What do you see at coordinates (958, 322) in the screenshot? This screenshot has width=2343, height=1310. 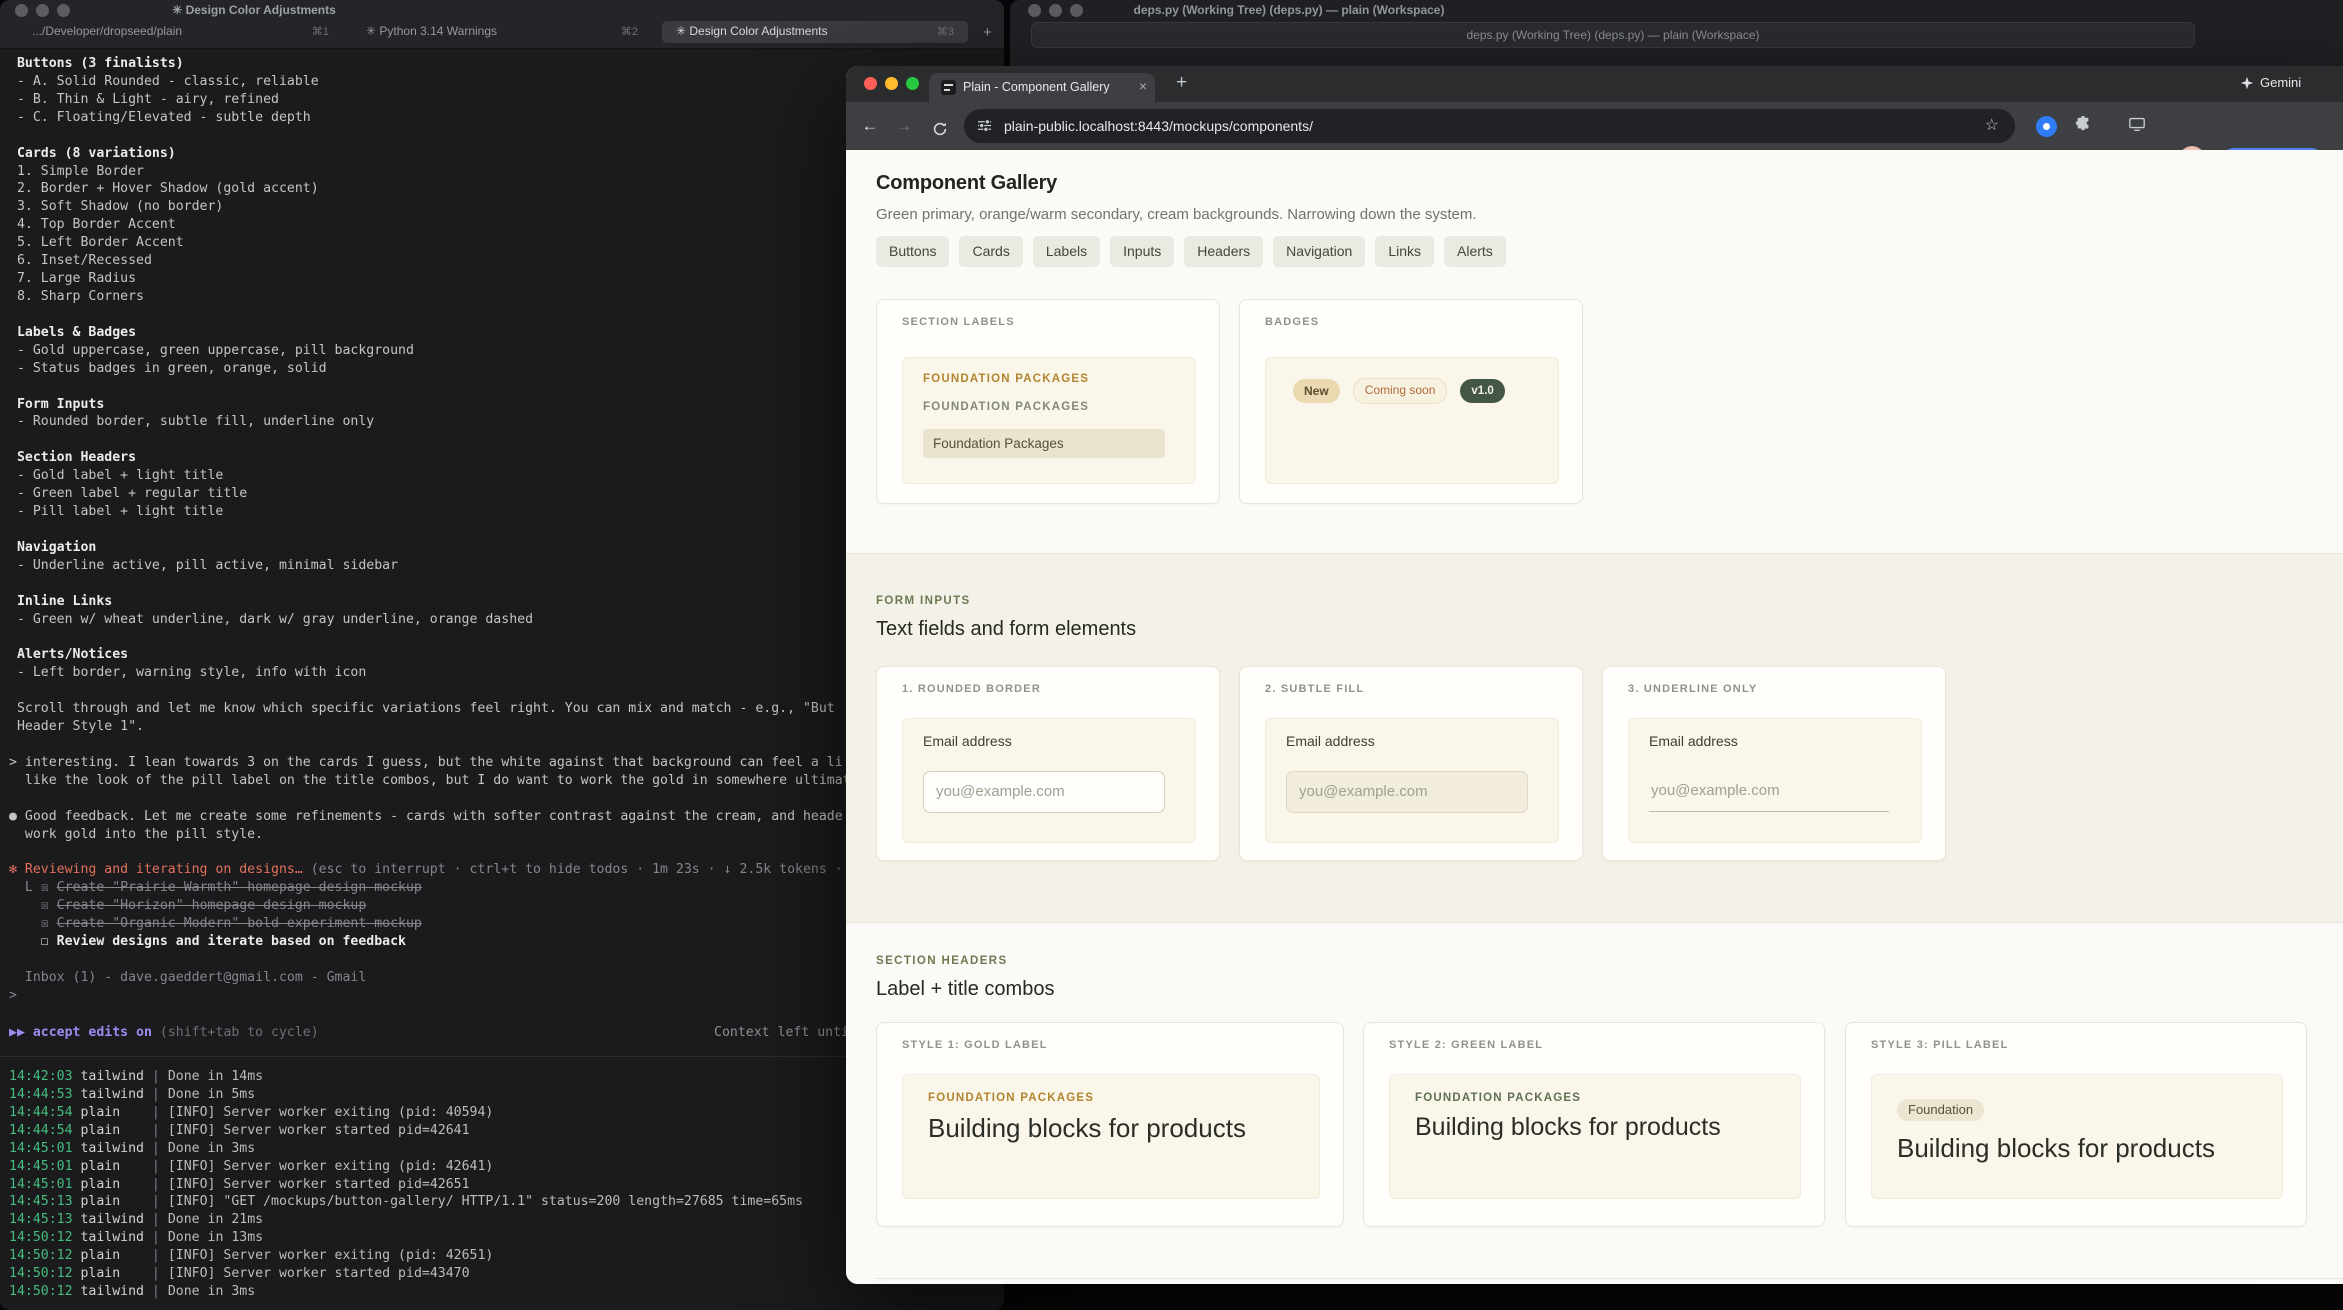 I see `card-label: SECTION LABELS` at bounding box center [958, 322].